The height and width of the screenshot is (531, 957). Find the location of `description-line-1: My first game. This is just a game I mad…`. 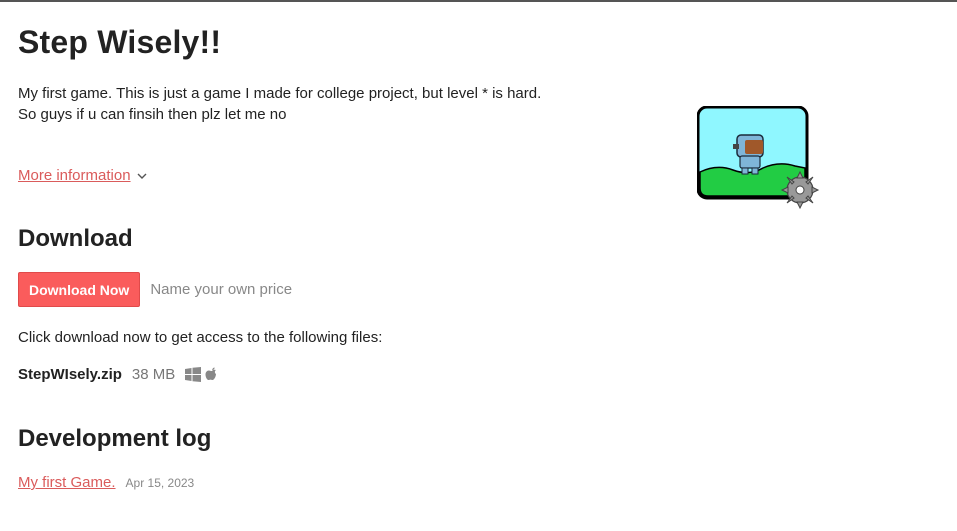

description-line-1: My first game. This is just a game I mad… is located at coordinates (280, 93).